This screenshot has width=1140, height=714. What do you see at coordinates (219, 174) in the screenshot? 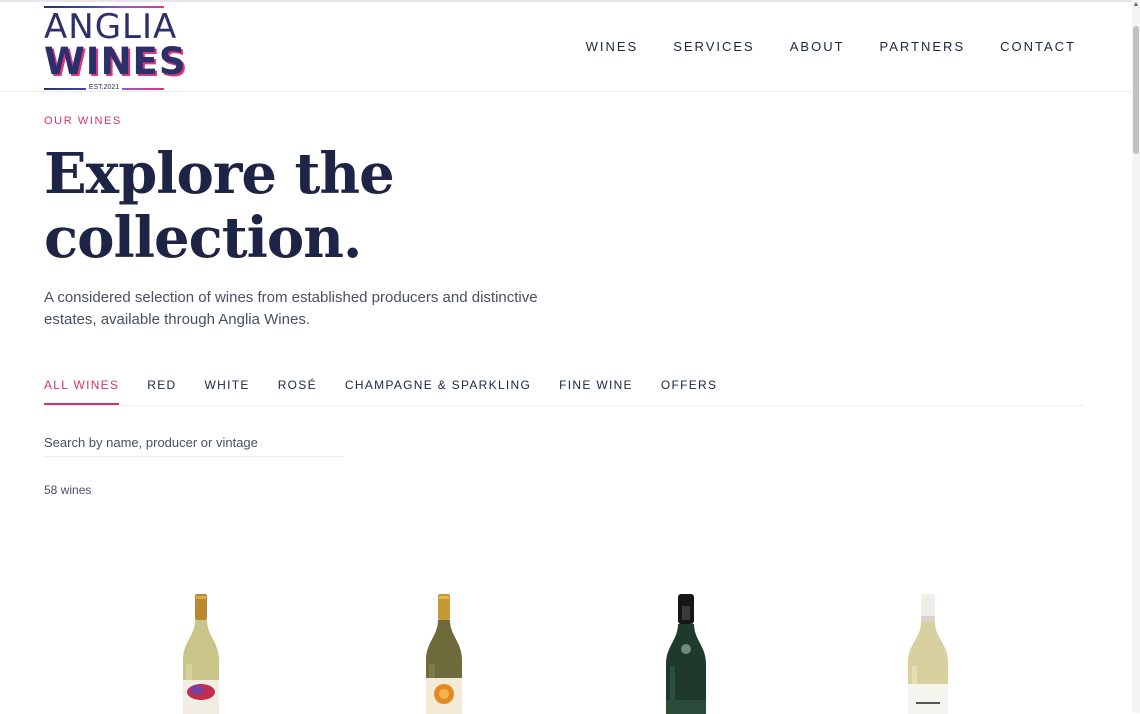
I see `page-title-line1: Explore the` at bounding box center [219, 174].